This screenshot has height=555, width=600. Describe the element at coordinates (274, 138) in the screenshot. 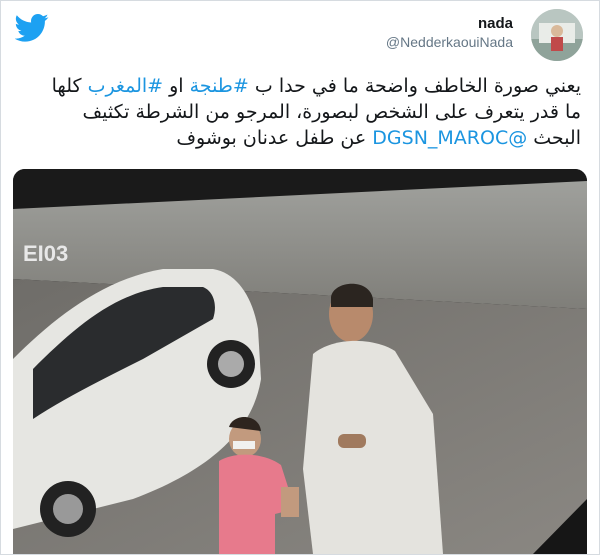

I see `tweet-text-segment: عن طفل عدنان بوشوف` at that location.